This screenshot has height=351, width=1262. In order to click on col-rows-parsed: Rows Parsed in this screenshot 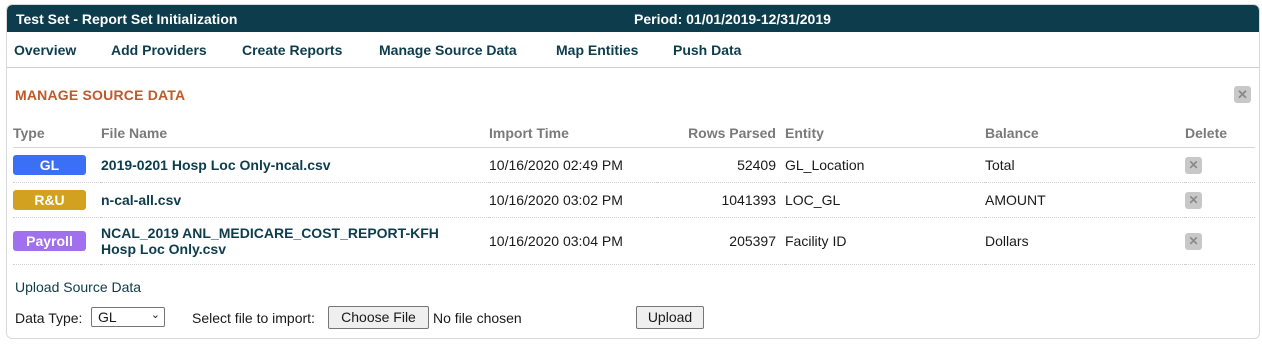, I will do `click(721, 133)`.